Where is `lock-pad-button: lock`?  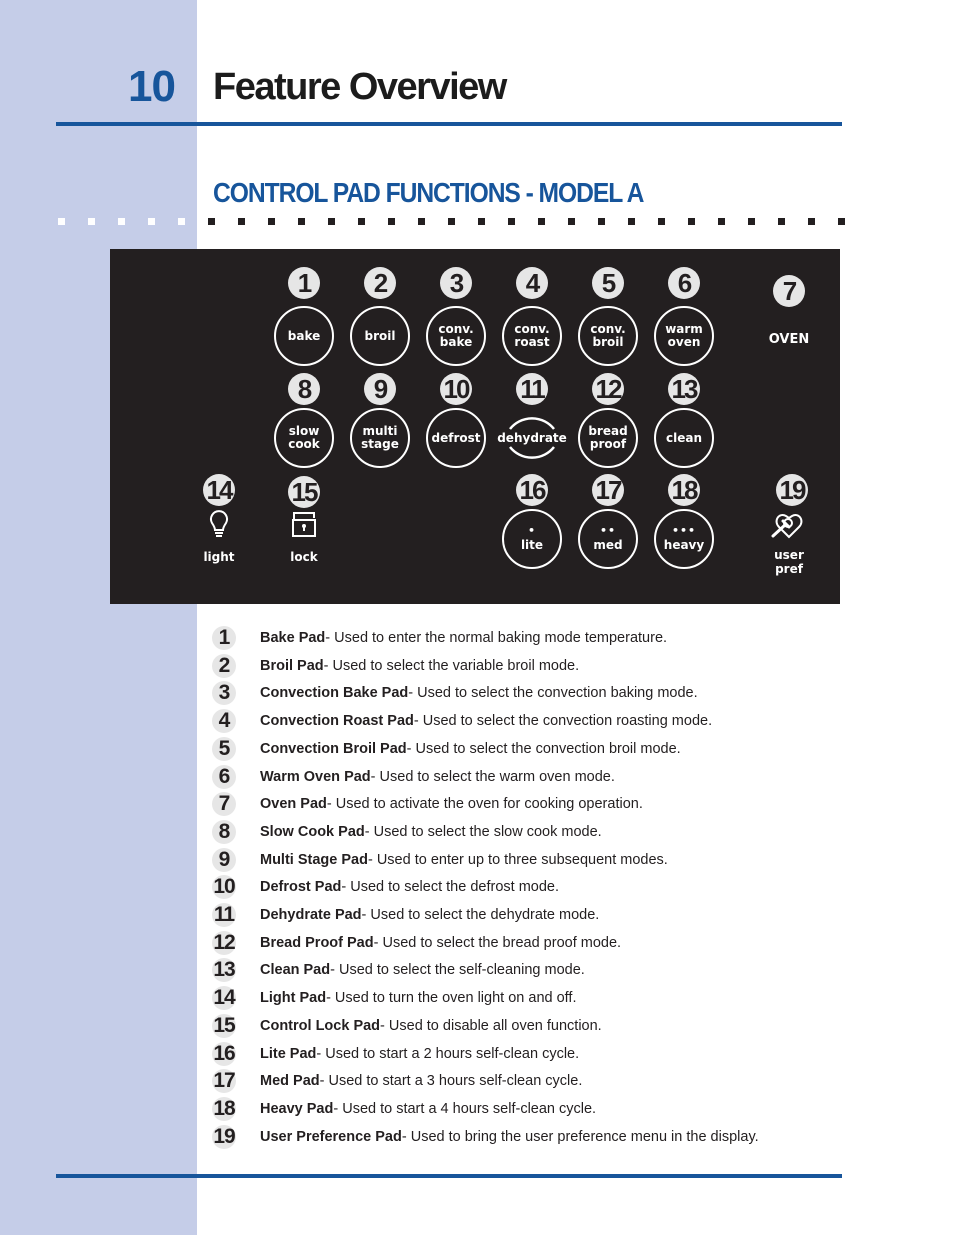 lock-pad-button: lock is located at coordinates (304, 537).